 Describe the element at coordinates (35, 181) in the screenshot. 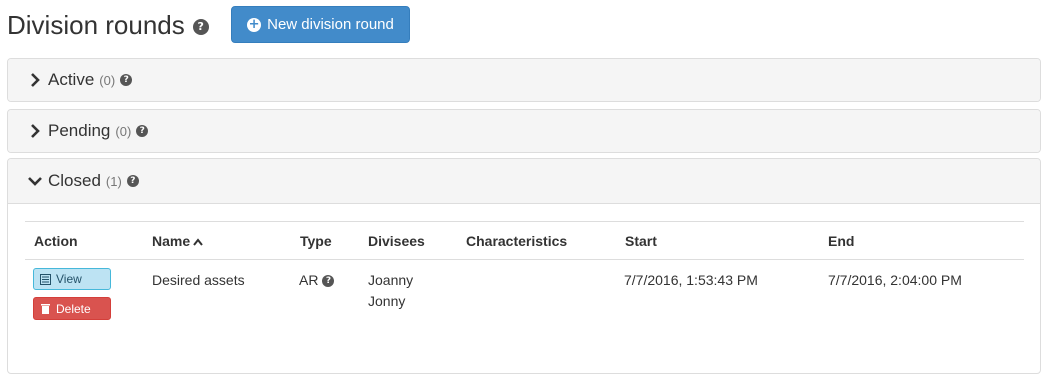

I see `chevron-down-icon` at that location.